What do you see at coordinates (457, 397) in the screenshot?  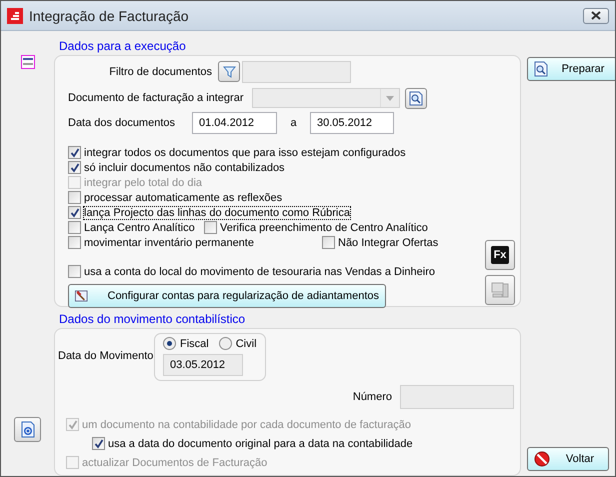 I see `number-field` at bounding box center [457, 397].